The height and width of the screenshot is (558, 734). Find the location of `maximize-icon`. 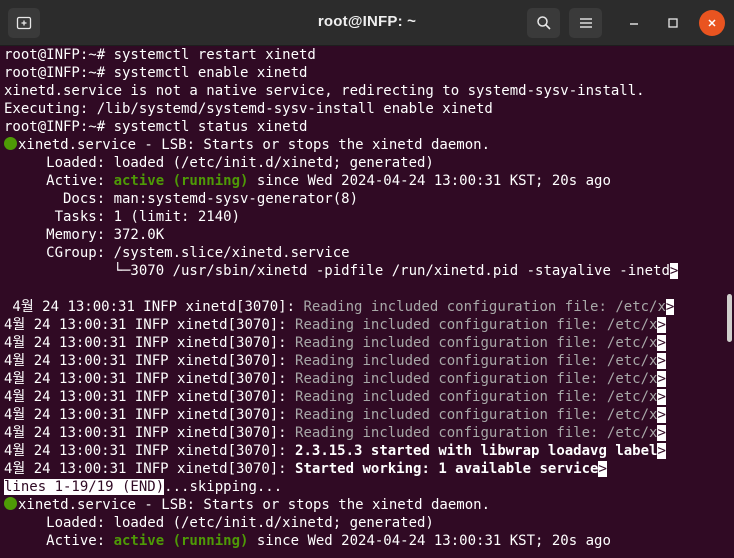

maximize-icon is located at coordinates (673, 23).